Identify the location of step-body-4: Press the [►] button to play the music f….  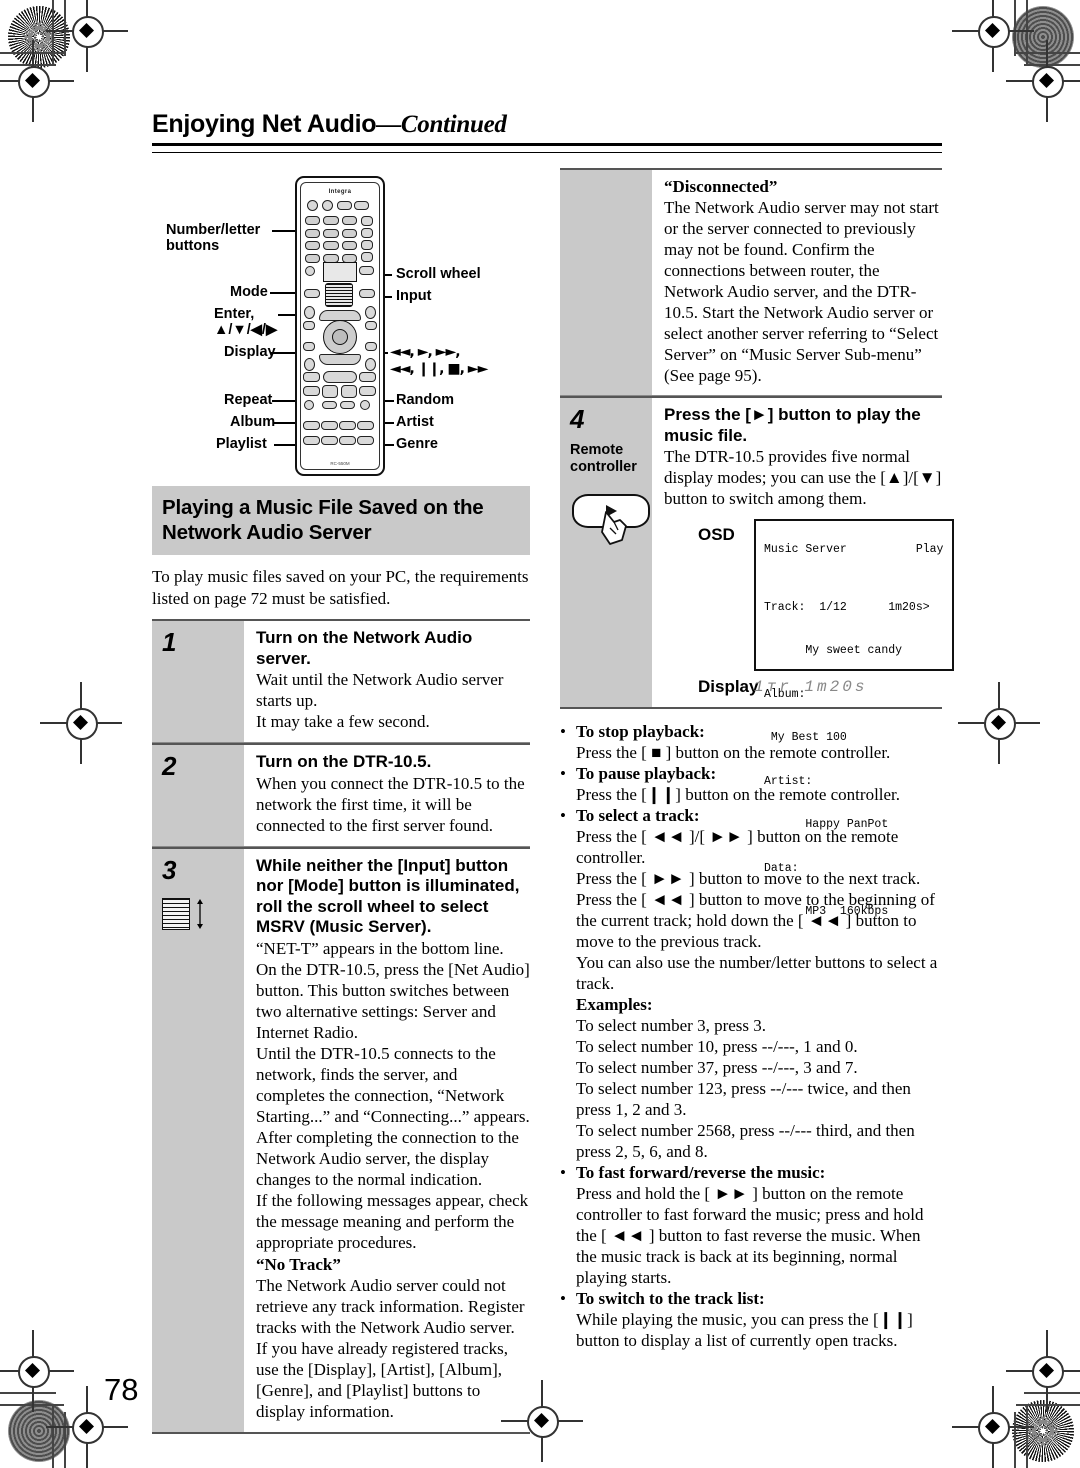
(803, 658).